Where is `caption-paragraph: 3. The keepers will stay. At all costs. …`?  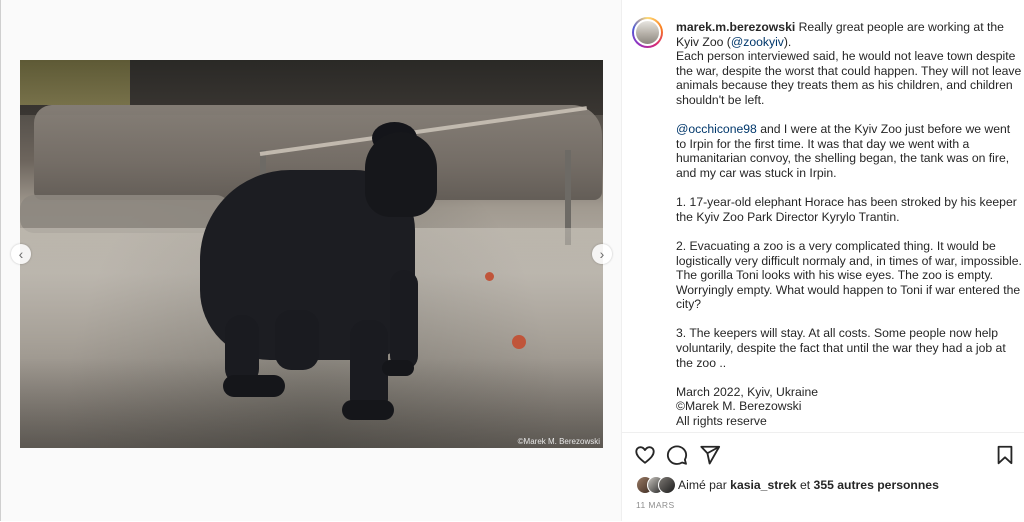
caption-paragraph: 3. The keepers will stay. At all costs. … is located at coordinates (841, 348).